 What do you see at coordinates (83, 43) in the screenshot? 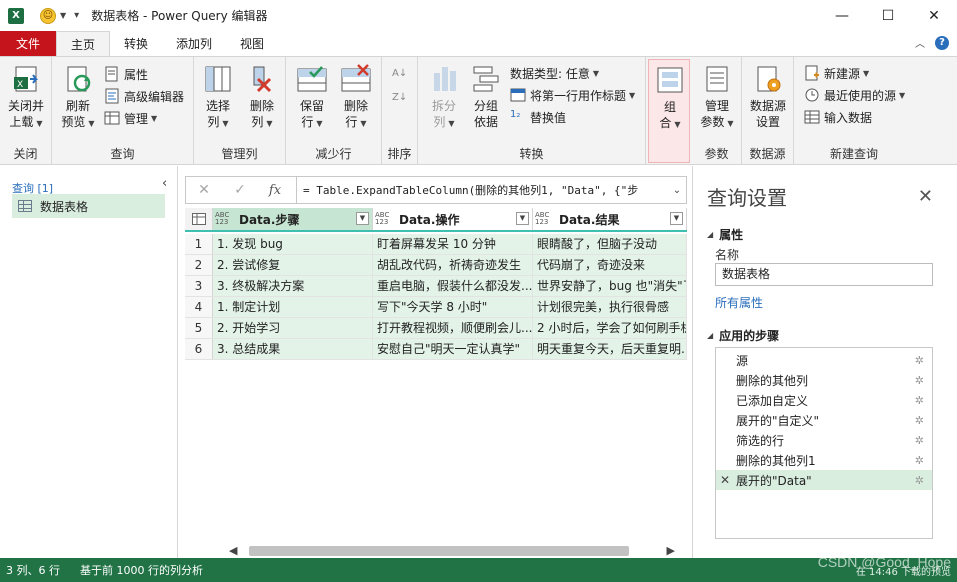
I see `tab-home: 主页` at bounding box center [83, 43].